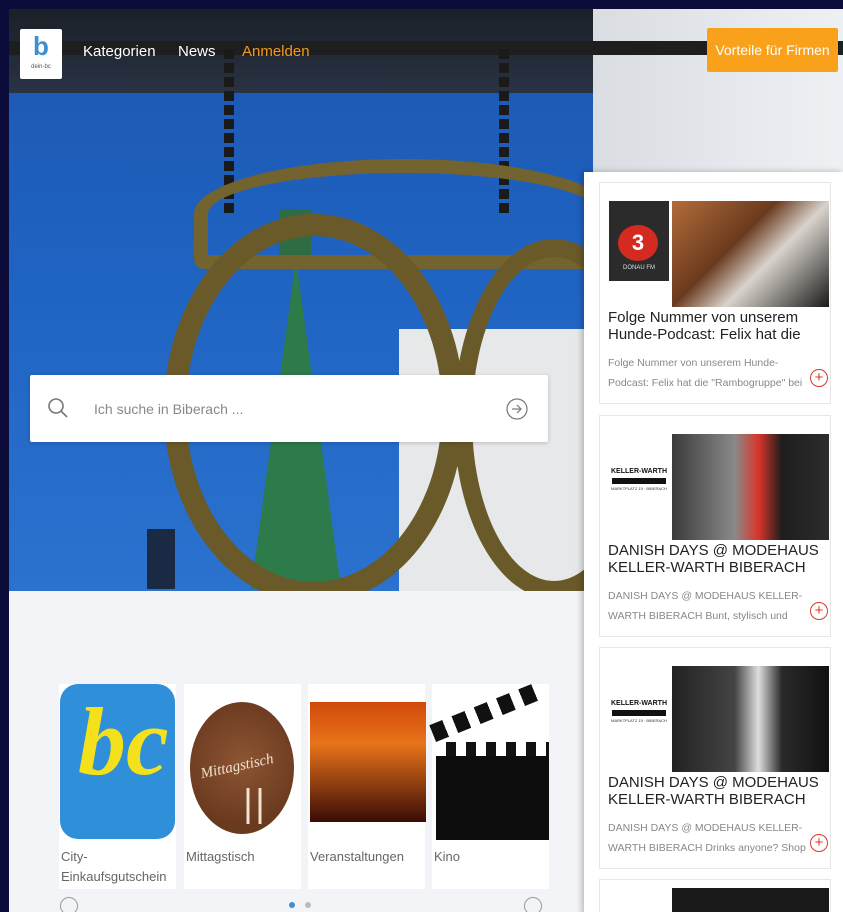 The image size is (843, 912). I want to click on donau3fm-logo-caption: DONAU FM, so click(639, 268).